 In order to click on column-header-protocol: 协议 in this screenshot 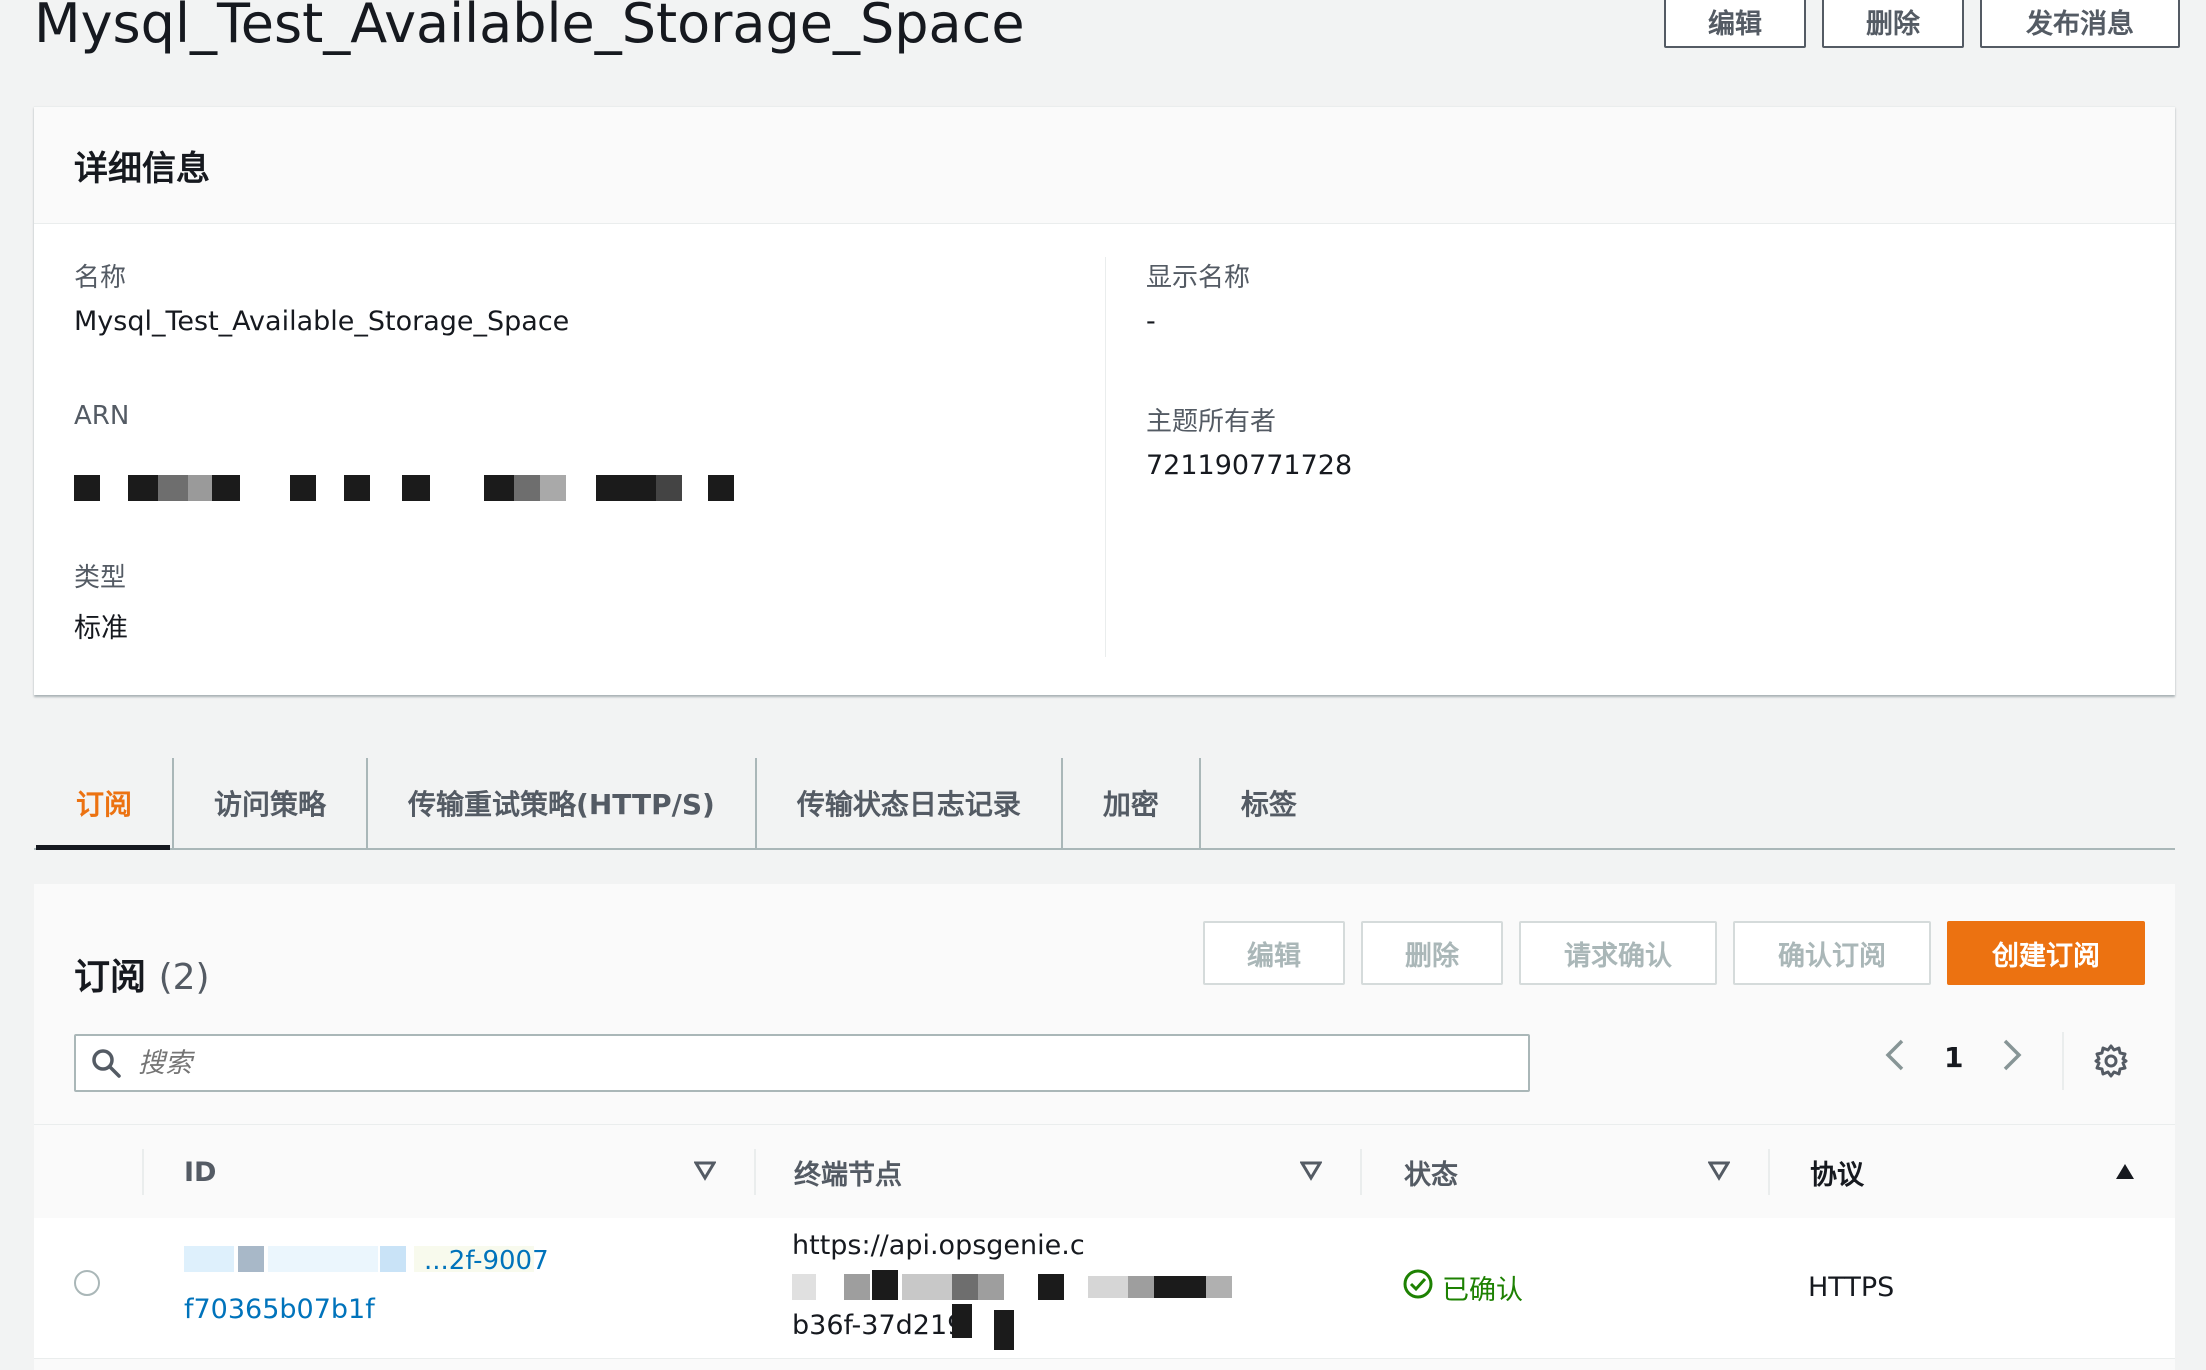, I will do `click(1837, 1172)`.